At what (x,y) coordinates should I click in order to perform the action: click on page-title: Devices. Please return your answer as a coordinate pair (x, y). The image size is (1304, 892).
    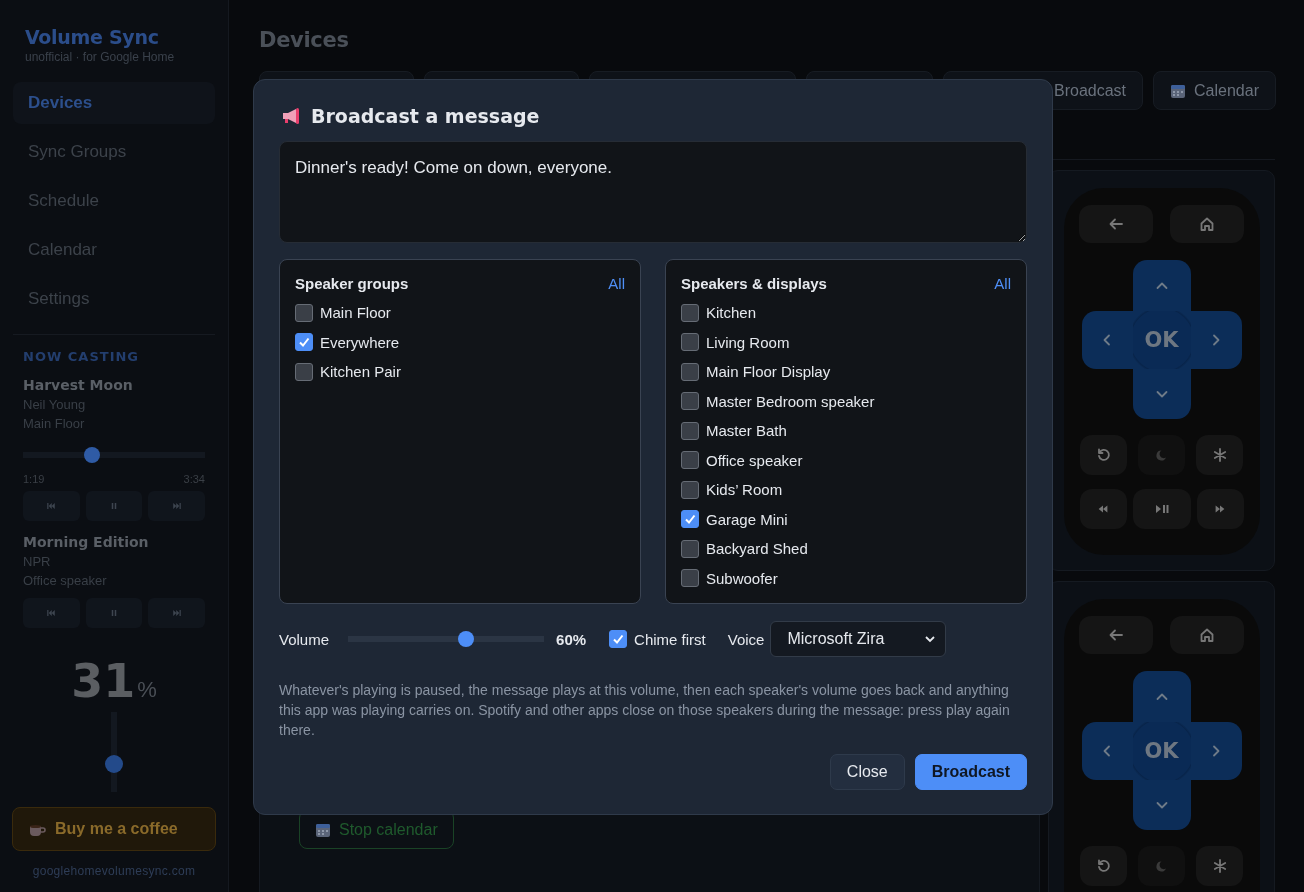
    Looking at the image, I should click on (304, 40).